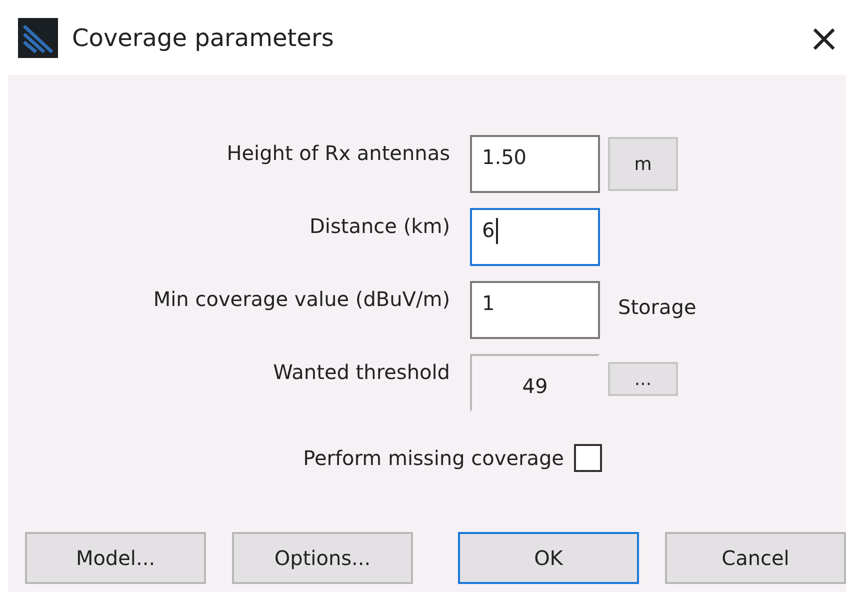  What do you see at coordinates (824, 37) in the screenshot?
I see `close-button: ×` at bounding box center [824, 37].